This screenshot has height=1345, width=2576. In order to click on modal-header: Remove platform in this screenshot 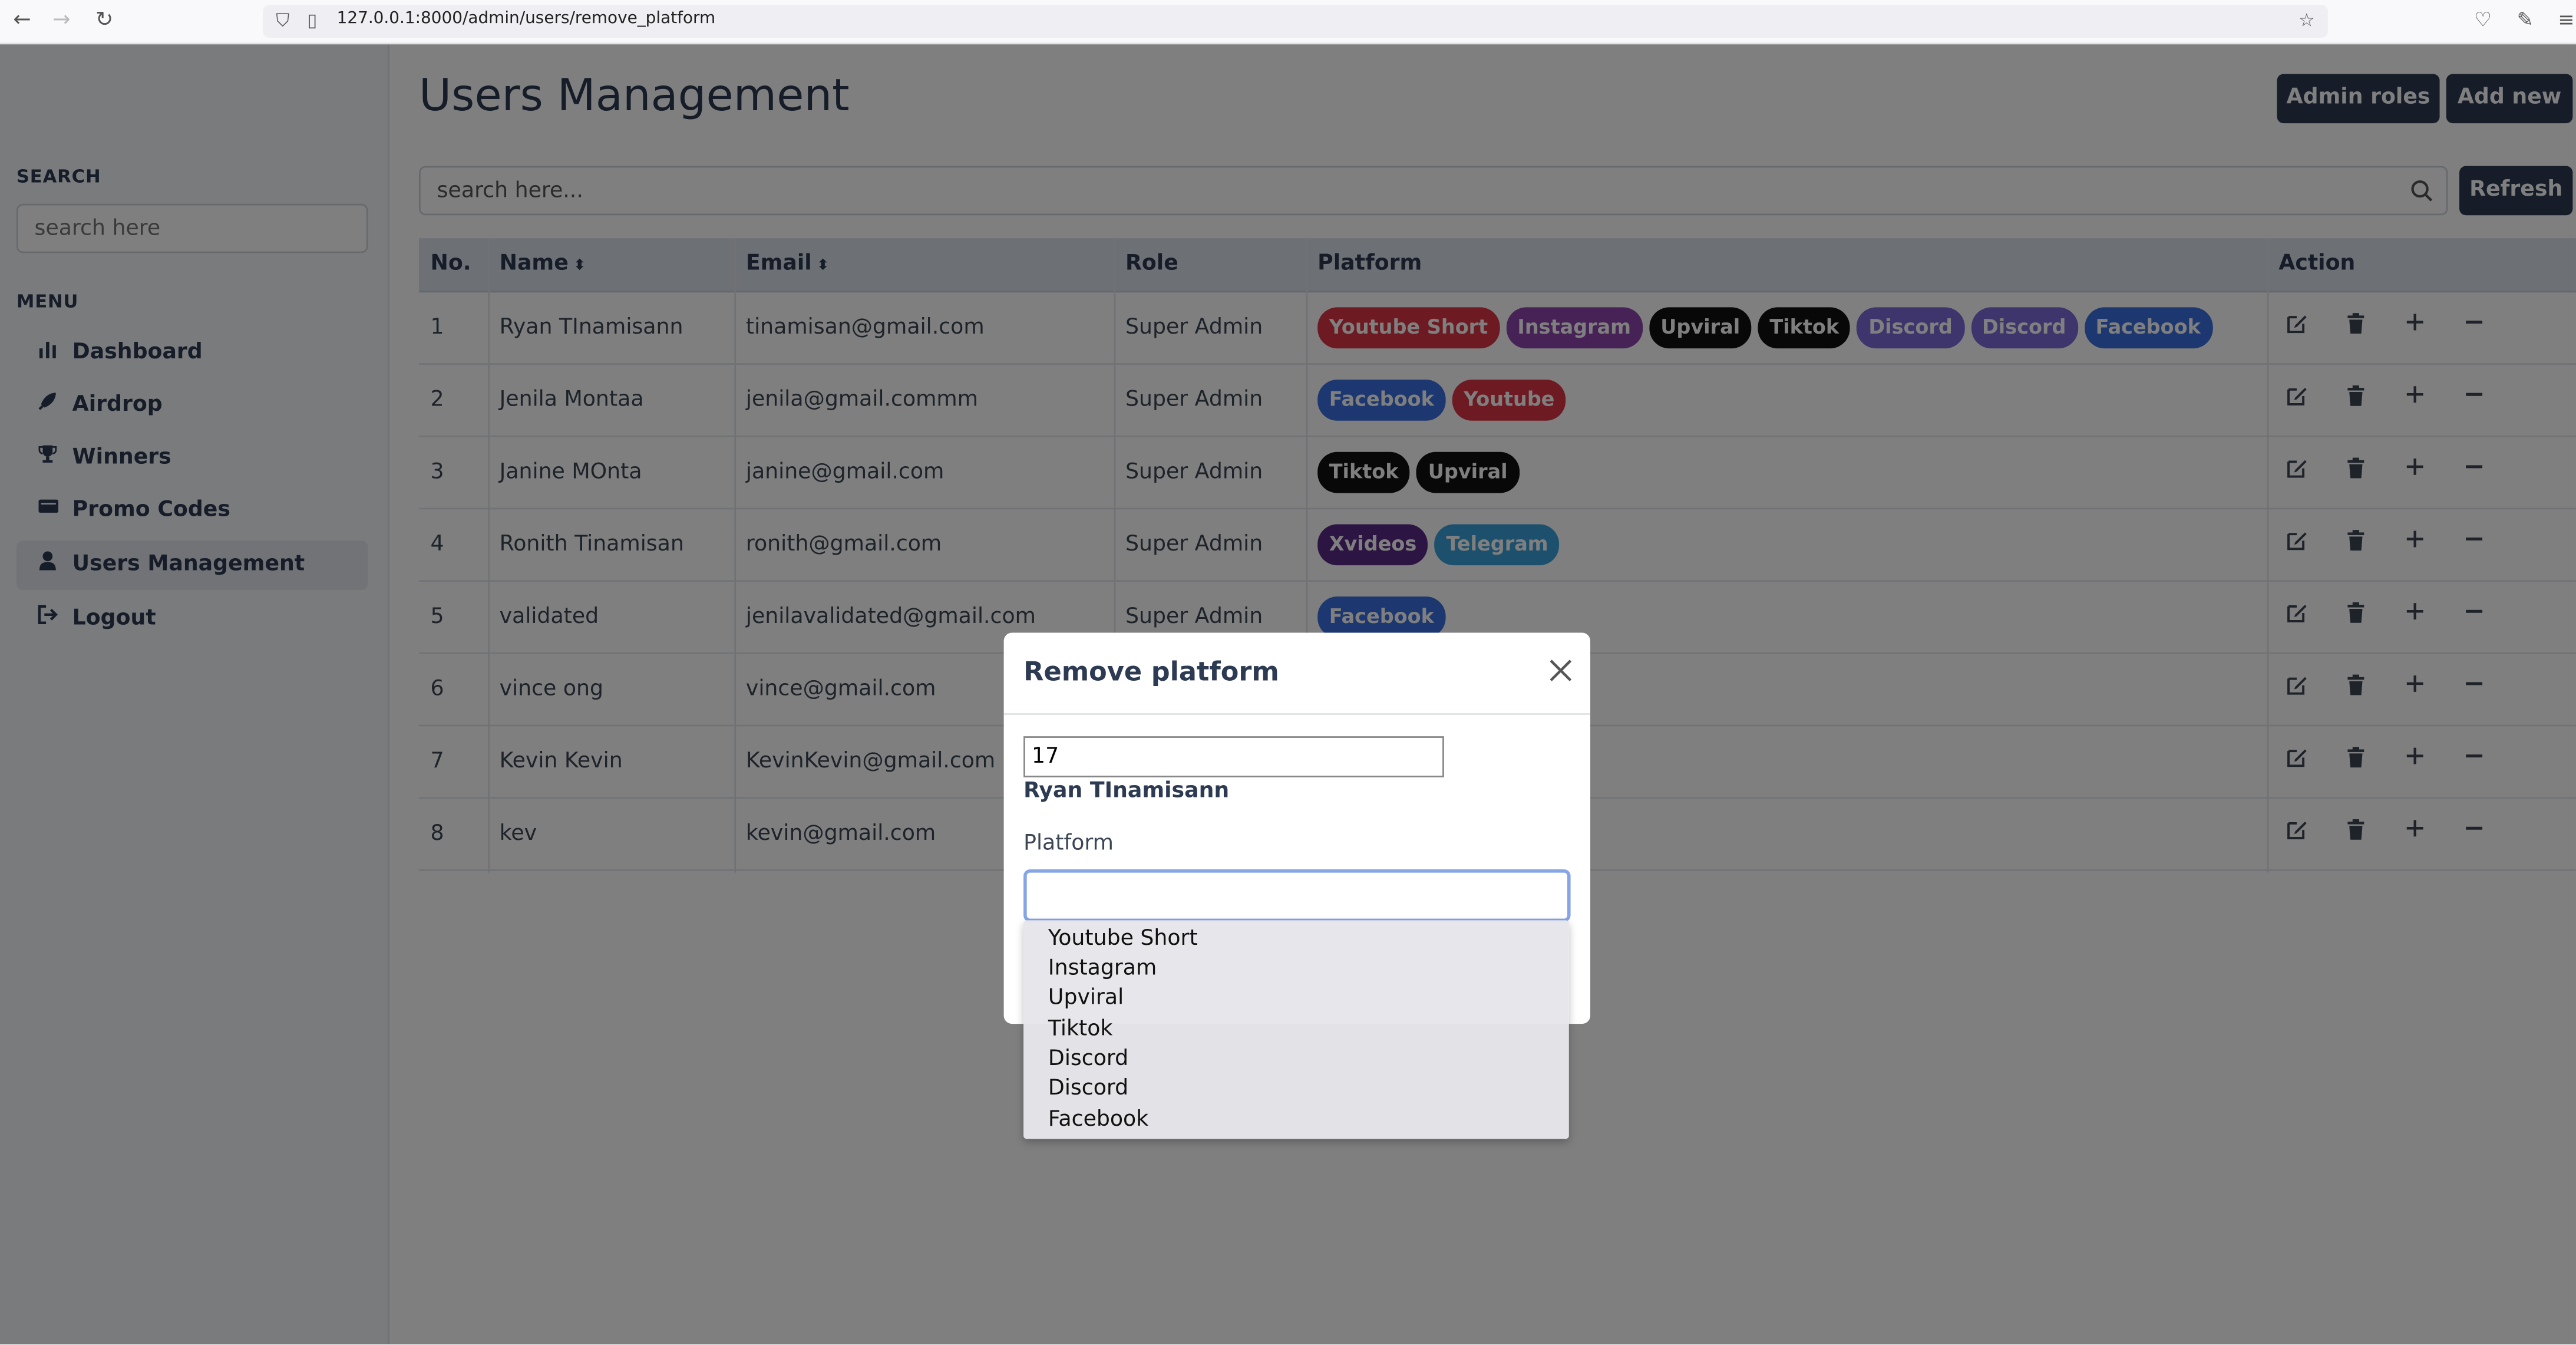, I will do `click(1297, 673)`.